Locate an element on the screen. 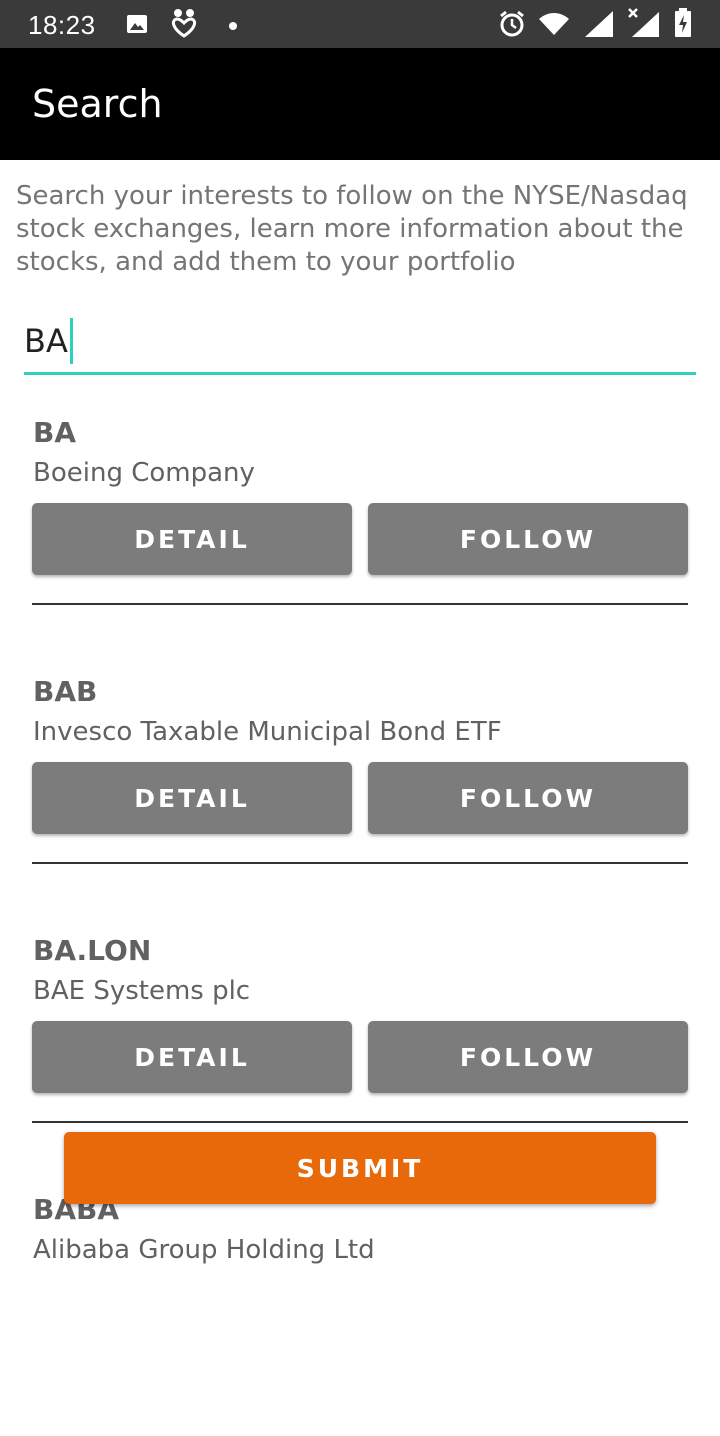  search-field is located at coordinates (360, 345).